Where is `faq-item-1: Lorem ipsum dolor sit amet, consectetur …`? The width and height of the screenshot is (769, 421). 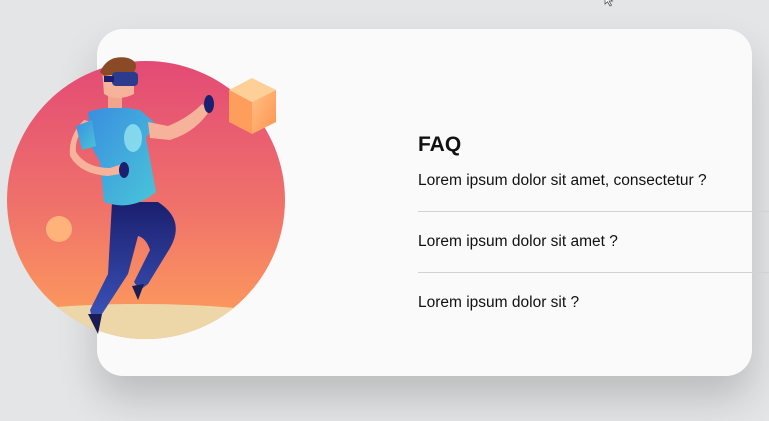 faq-item-1: Lorem ipsum dolor sit amet, consectetur … is located at coordinates (593, 191).